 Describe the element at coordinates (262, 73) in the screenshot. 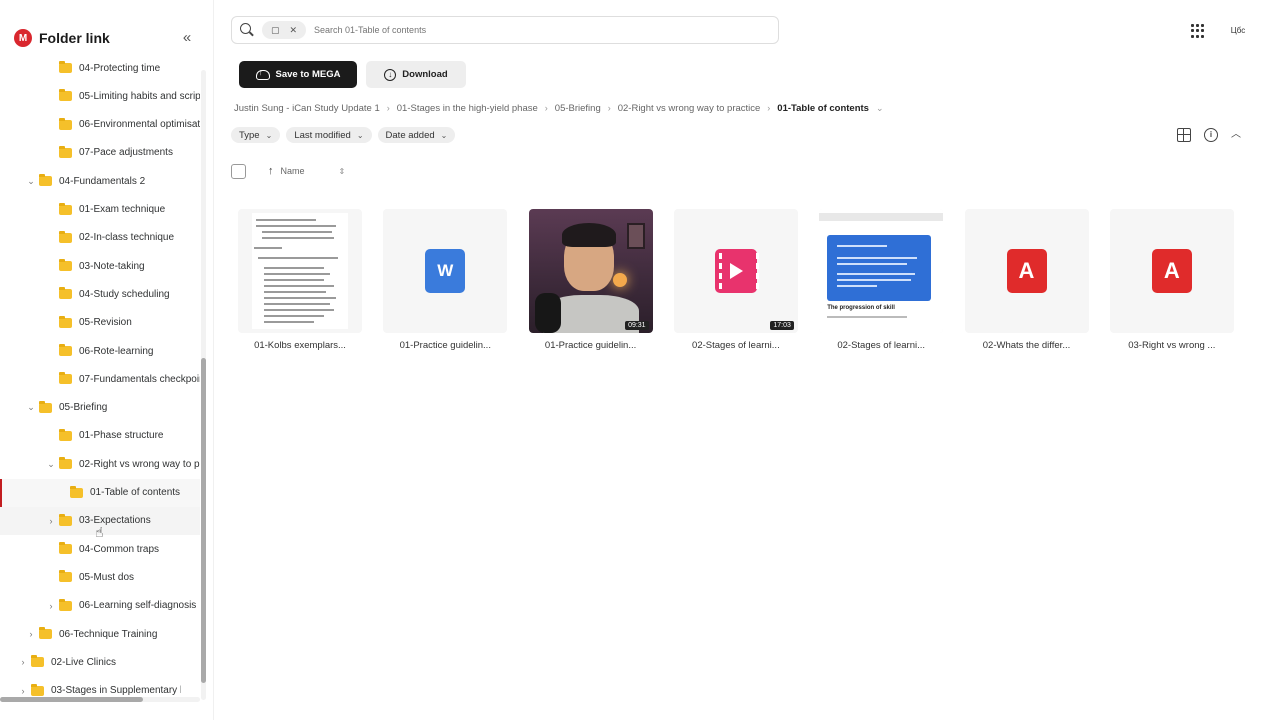

I see `cloud-upload-icon` at that location.